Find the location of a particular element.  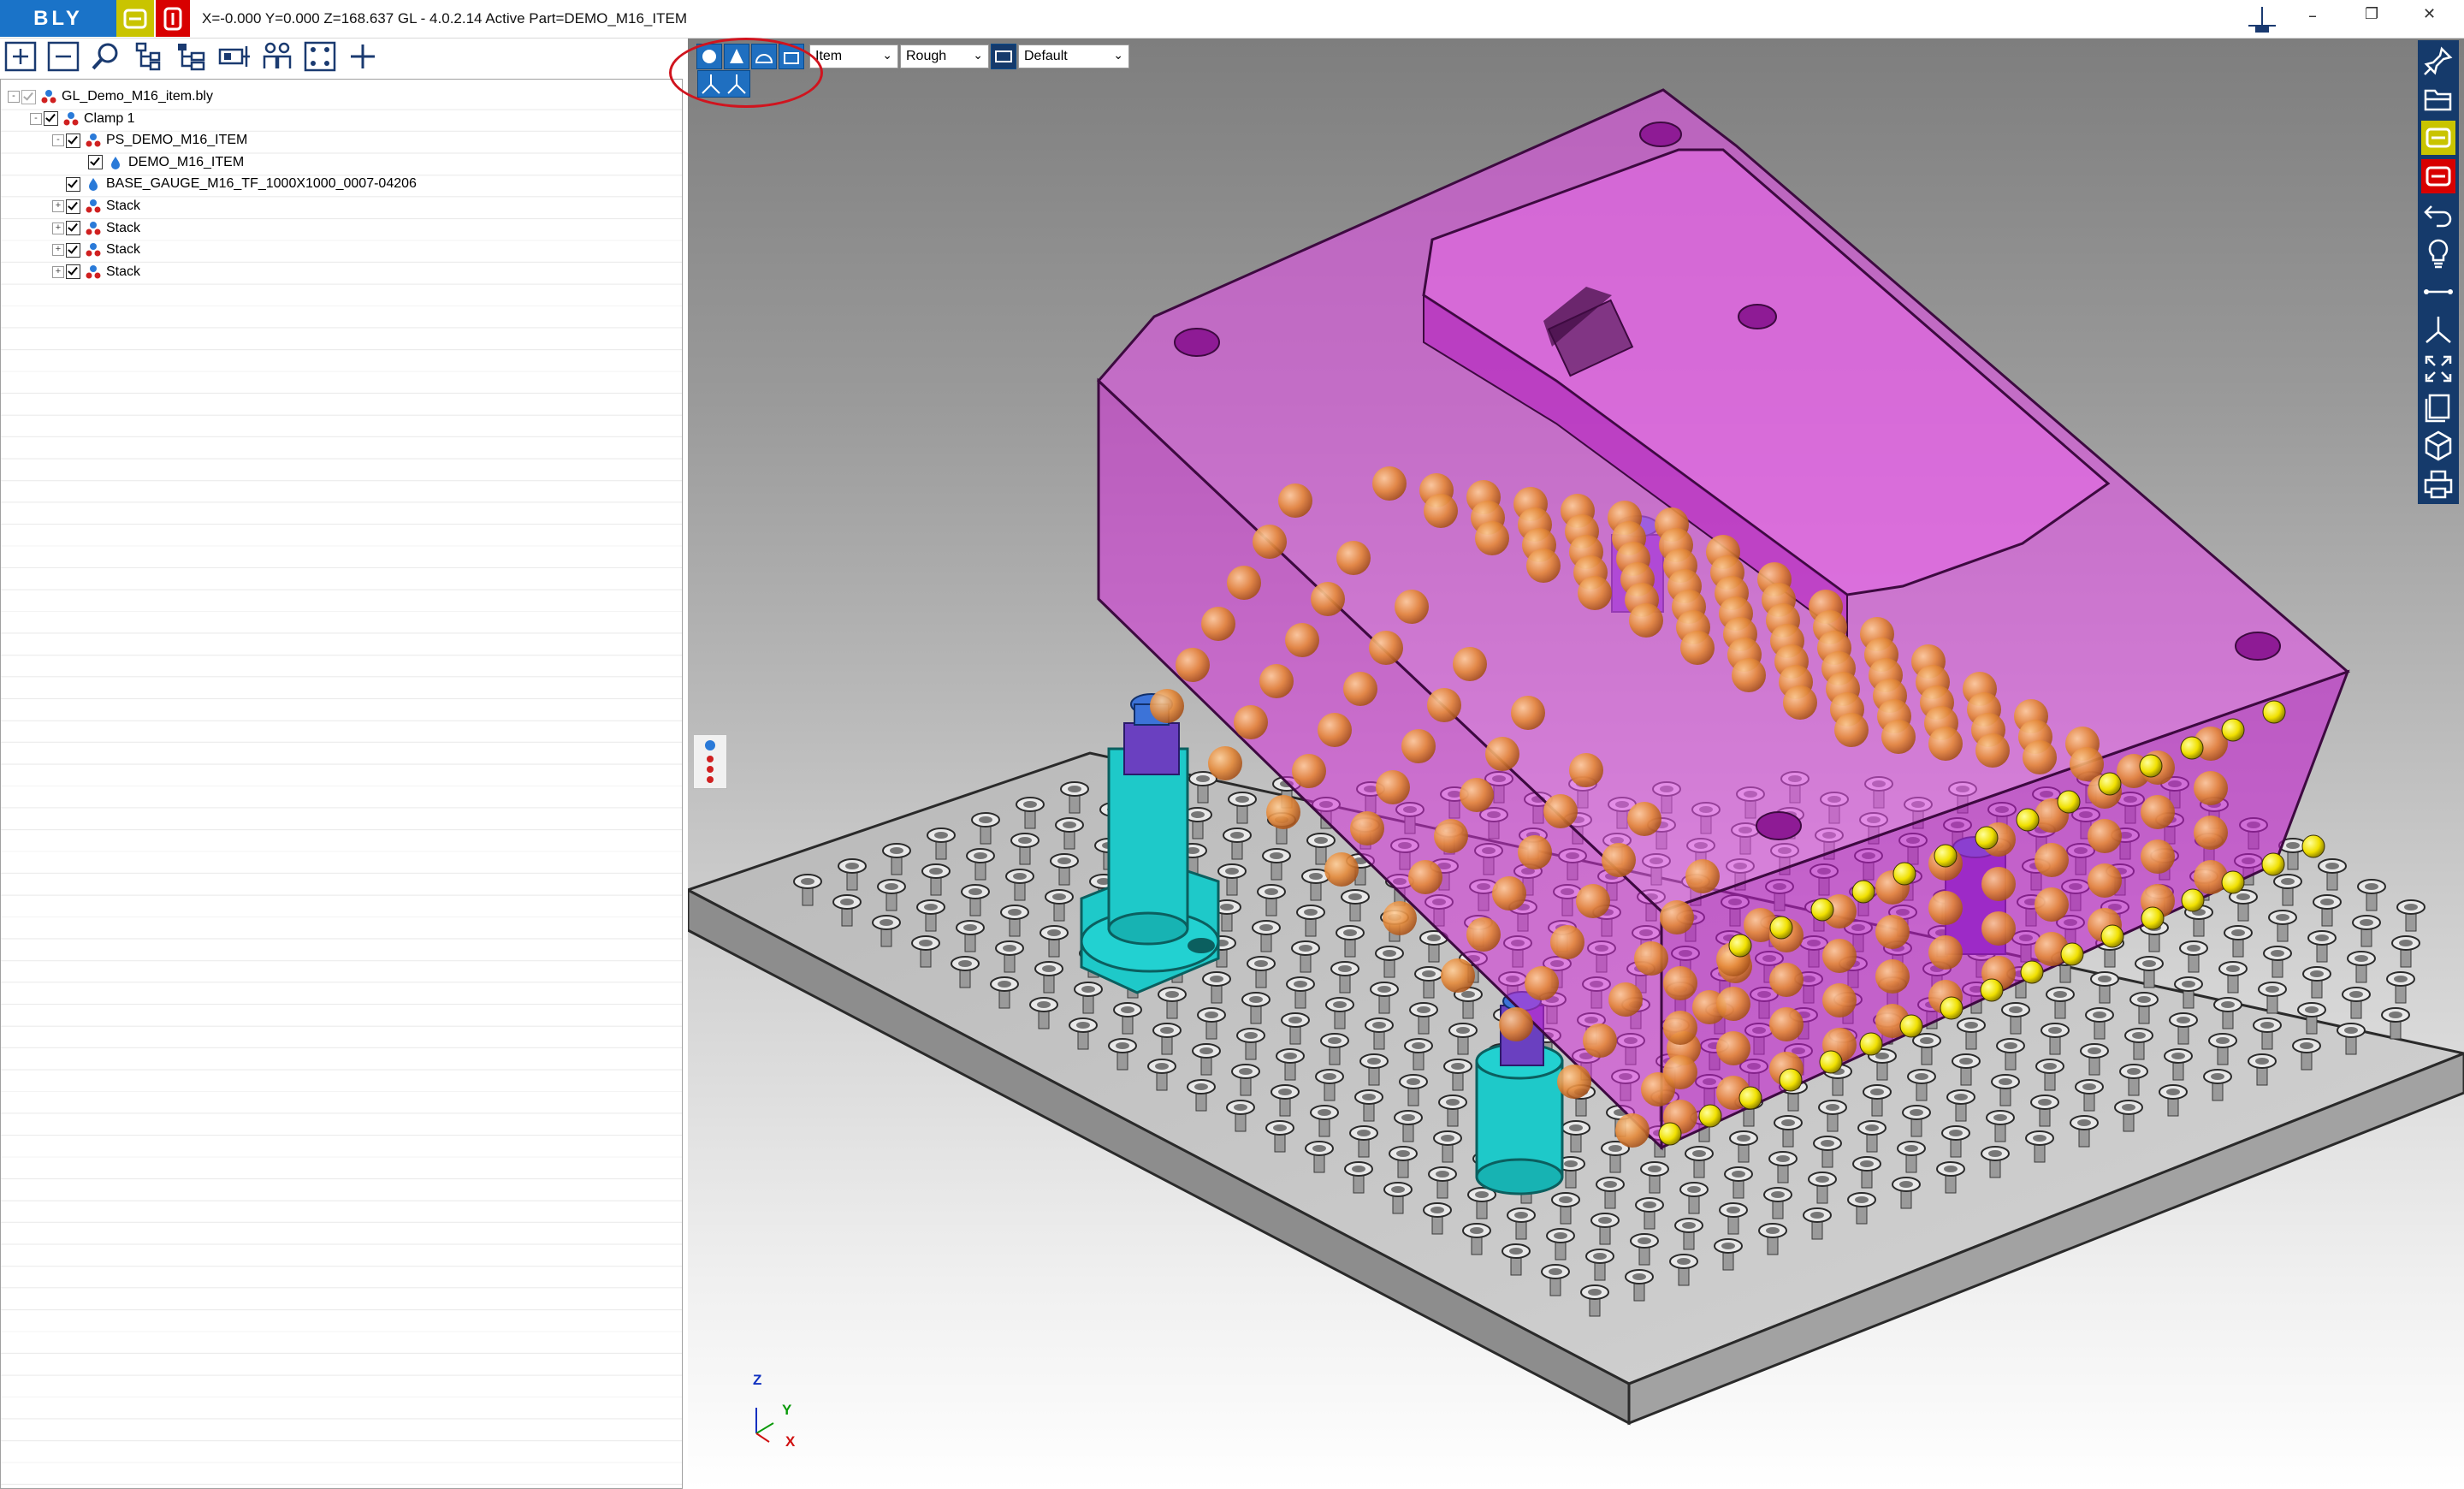

tree-item-label: Clamp 1 is located at coordinates (109, 118).